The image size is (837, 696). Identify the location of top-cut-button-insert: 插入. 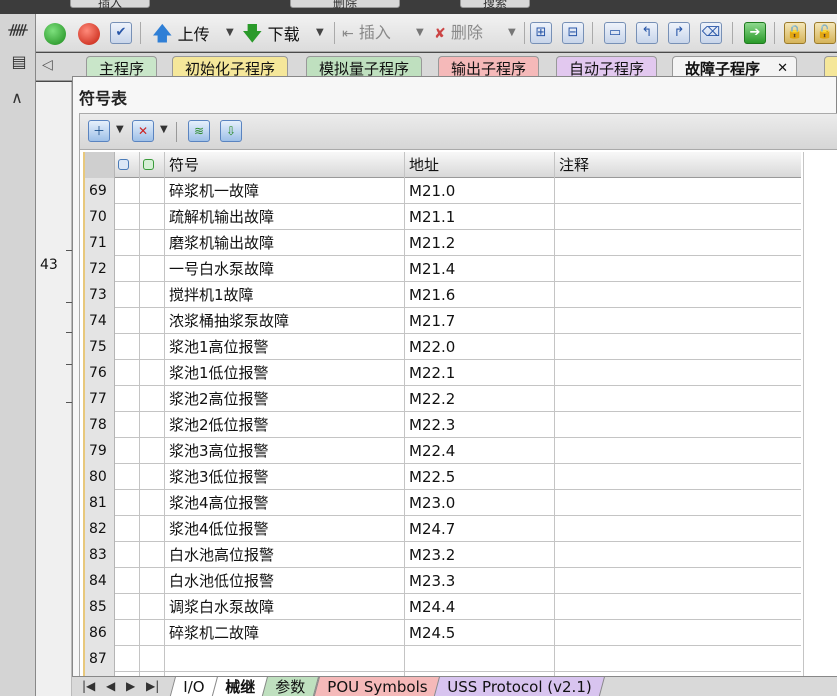
(110, 5).